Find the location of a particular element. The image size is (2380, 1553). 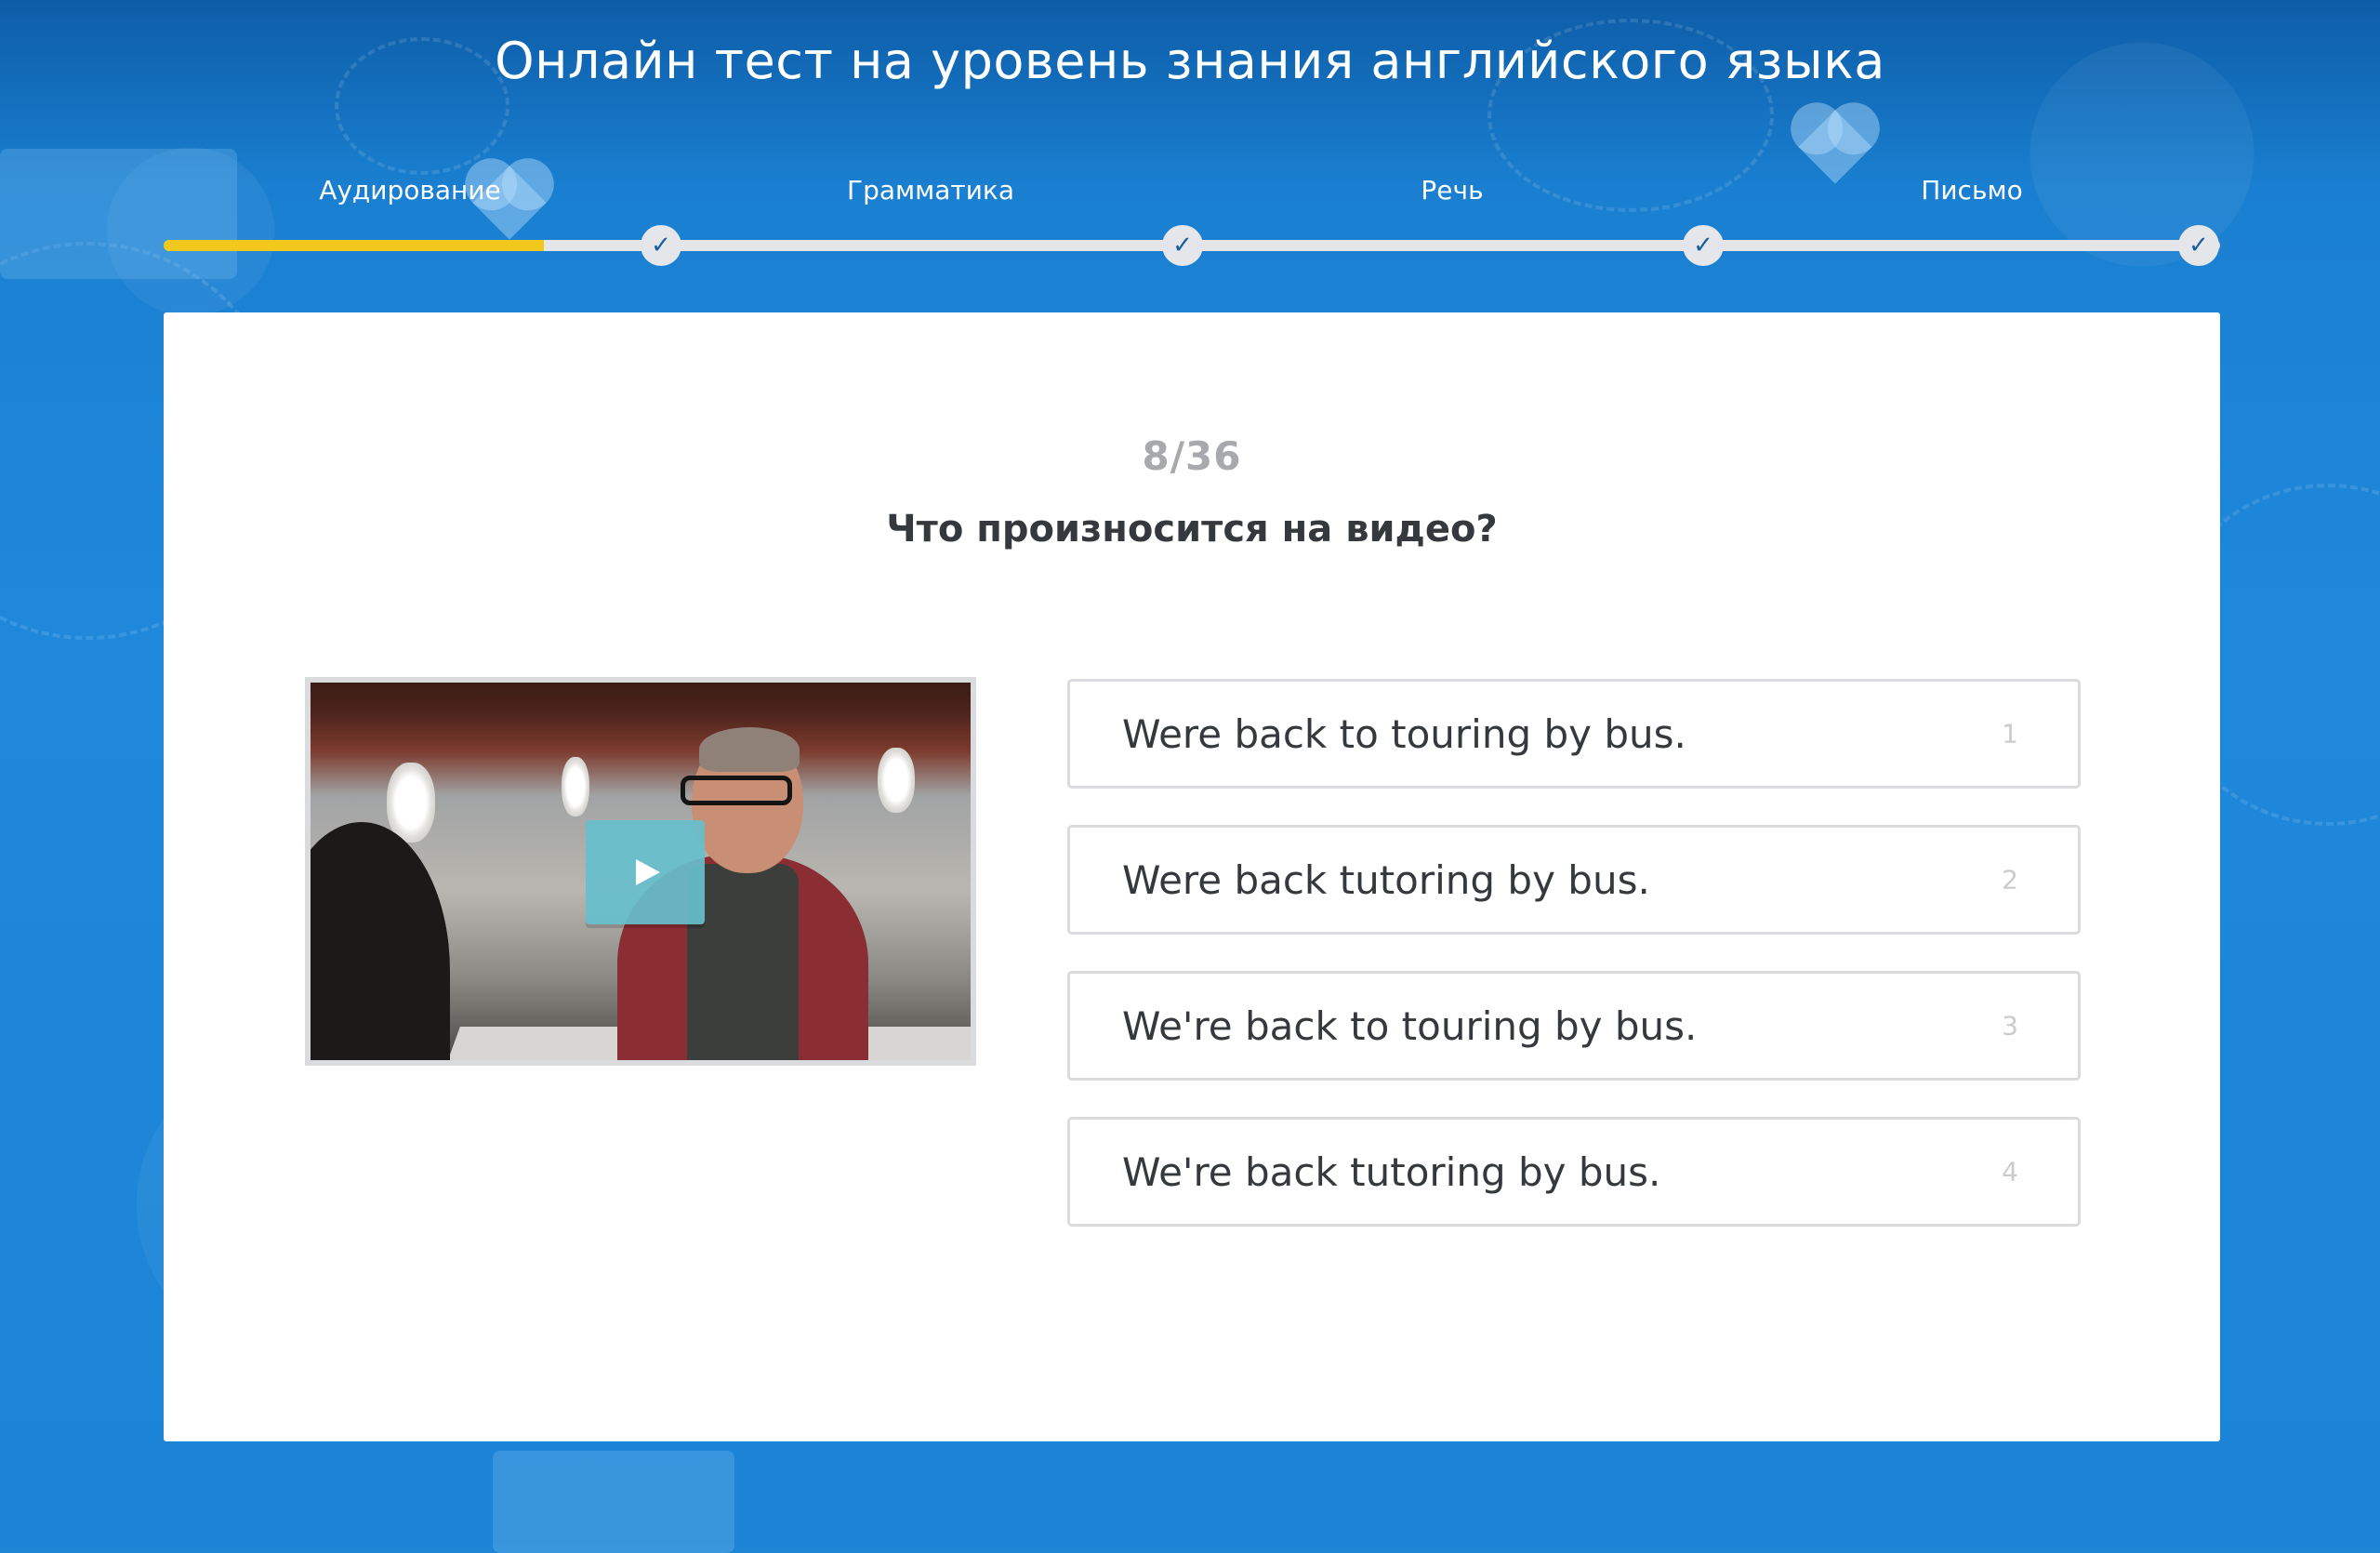

answer-option-1: Were back to touring by bus. 1 is located at coordinates (1574, 734).